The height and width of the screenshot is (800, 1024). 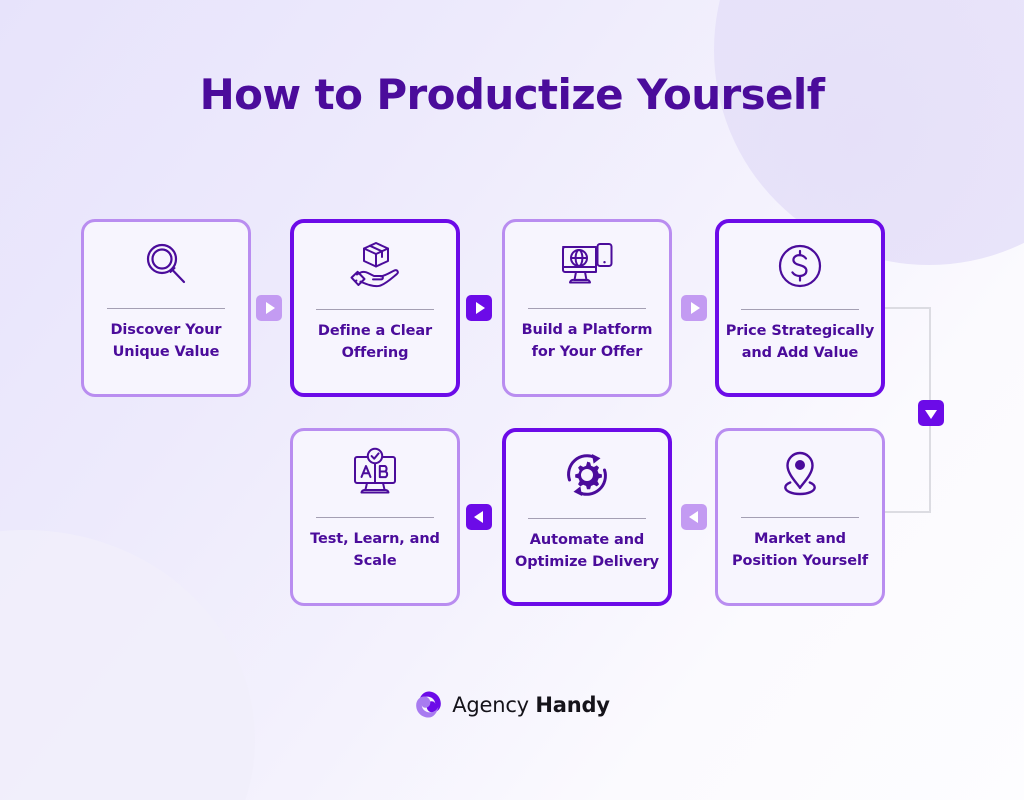 What do you see at coordinates (800, 539) in the screenshot?
I see `step-card-7-line1: Market and` at bounding box center [800, 539].